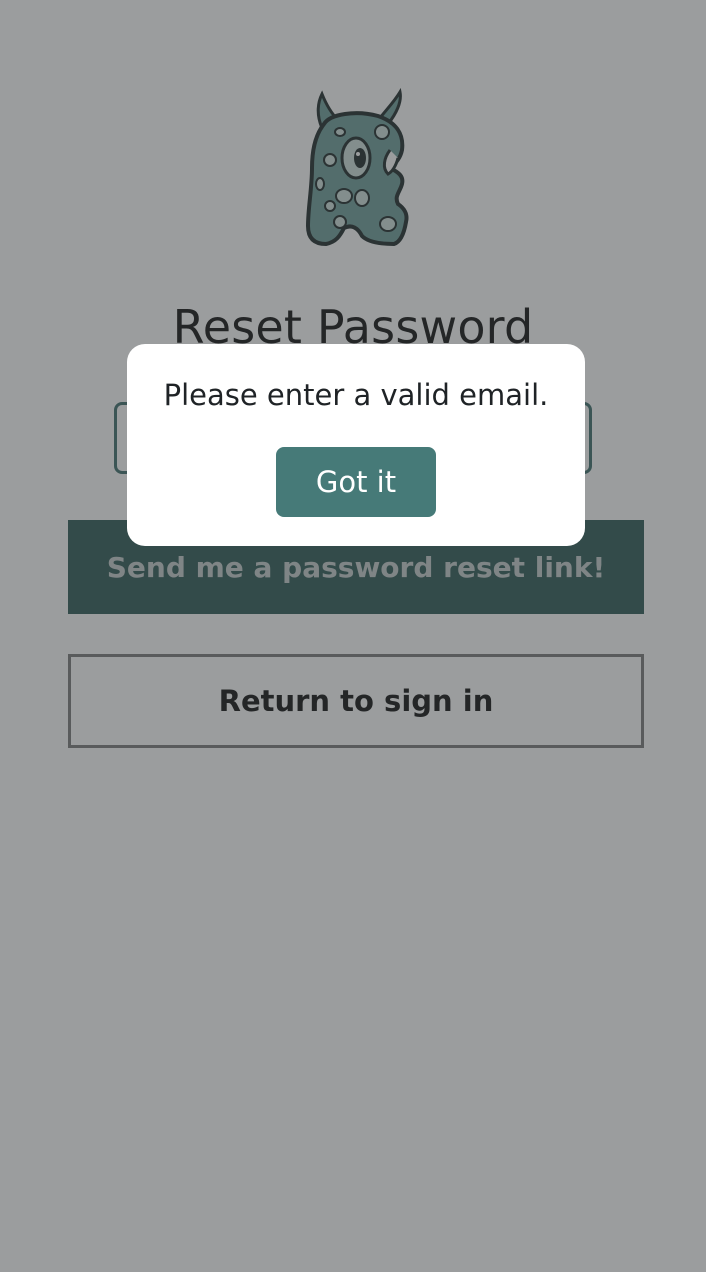 Image resolution: width=706 pixels, height=1272 pixels. What do you see at coordinates (356, 395) in the screenshot?
I see `dialog-message: Please enter a valid email.` at bounding box center [356, 395].